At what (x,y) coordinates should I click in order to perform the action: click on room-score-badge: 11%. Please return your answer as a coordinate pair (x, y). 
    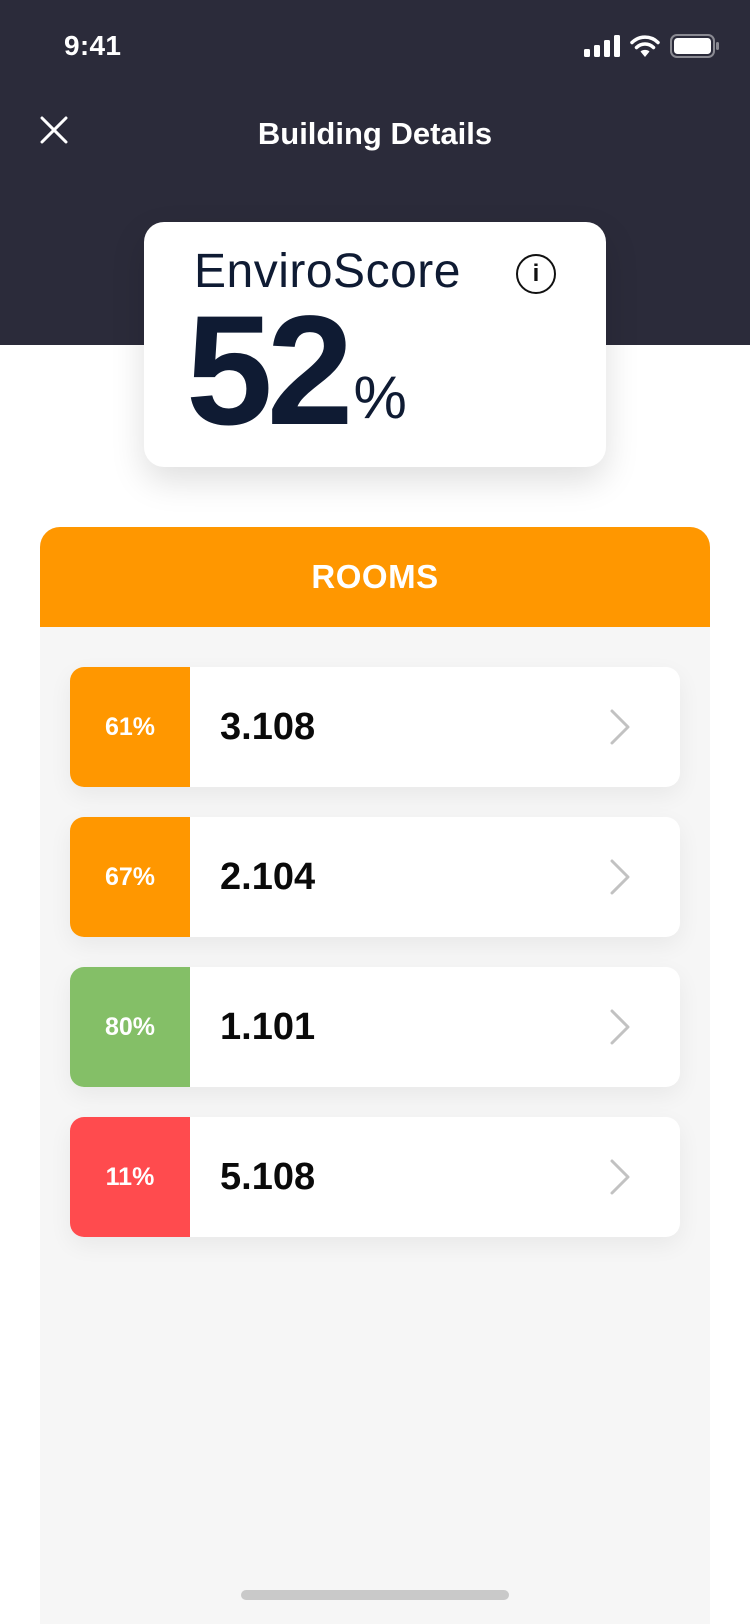
    Looking at the image, I should click on (130, 1177).